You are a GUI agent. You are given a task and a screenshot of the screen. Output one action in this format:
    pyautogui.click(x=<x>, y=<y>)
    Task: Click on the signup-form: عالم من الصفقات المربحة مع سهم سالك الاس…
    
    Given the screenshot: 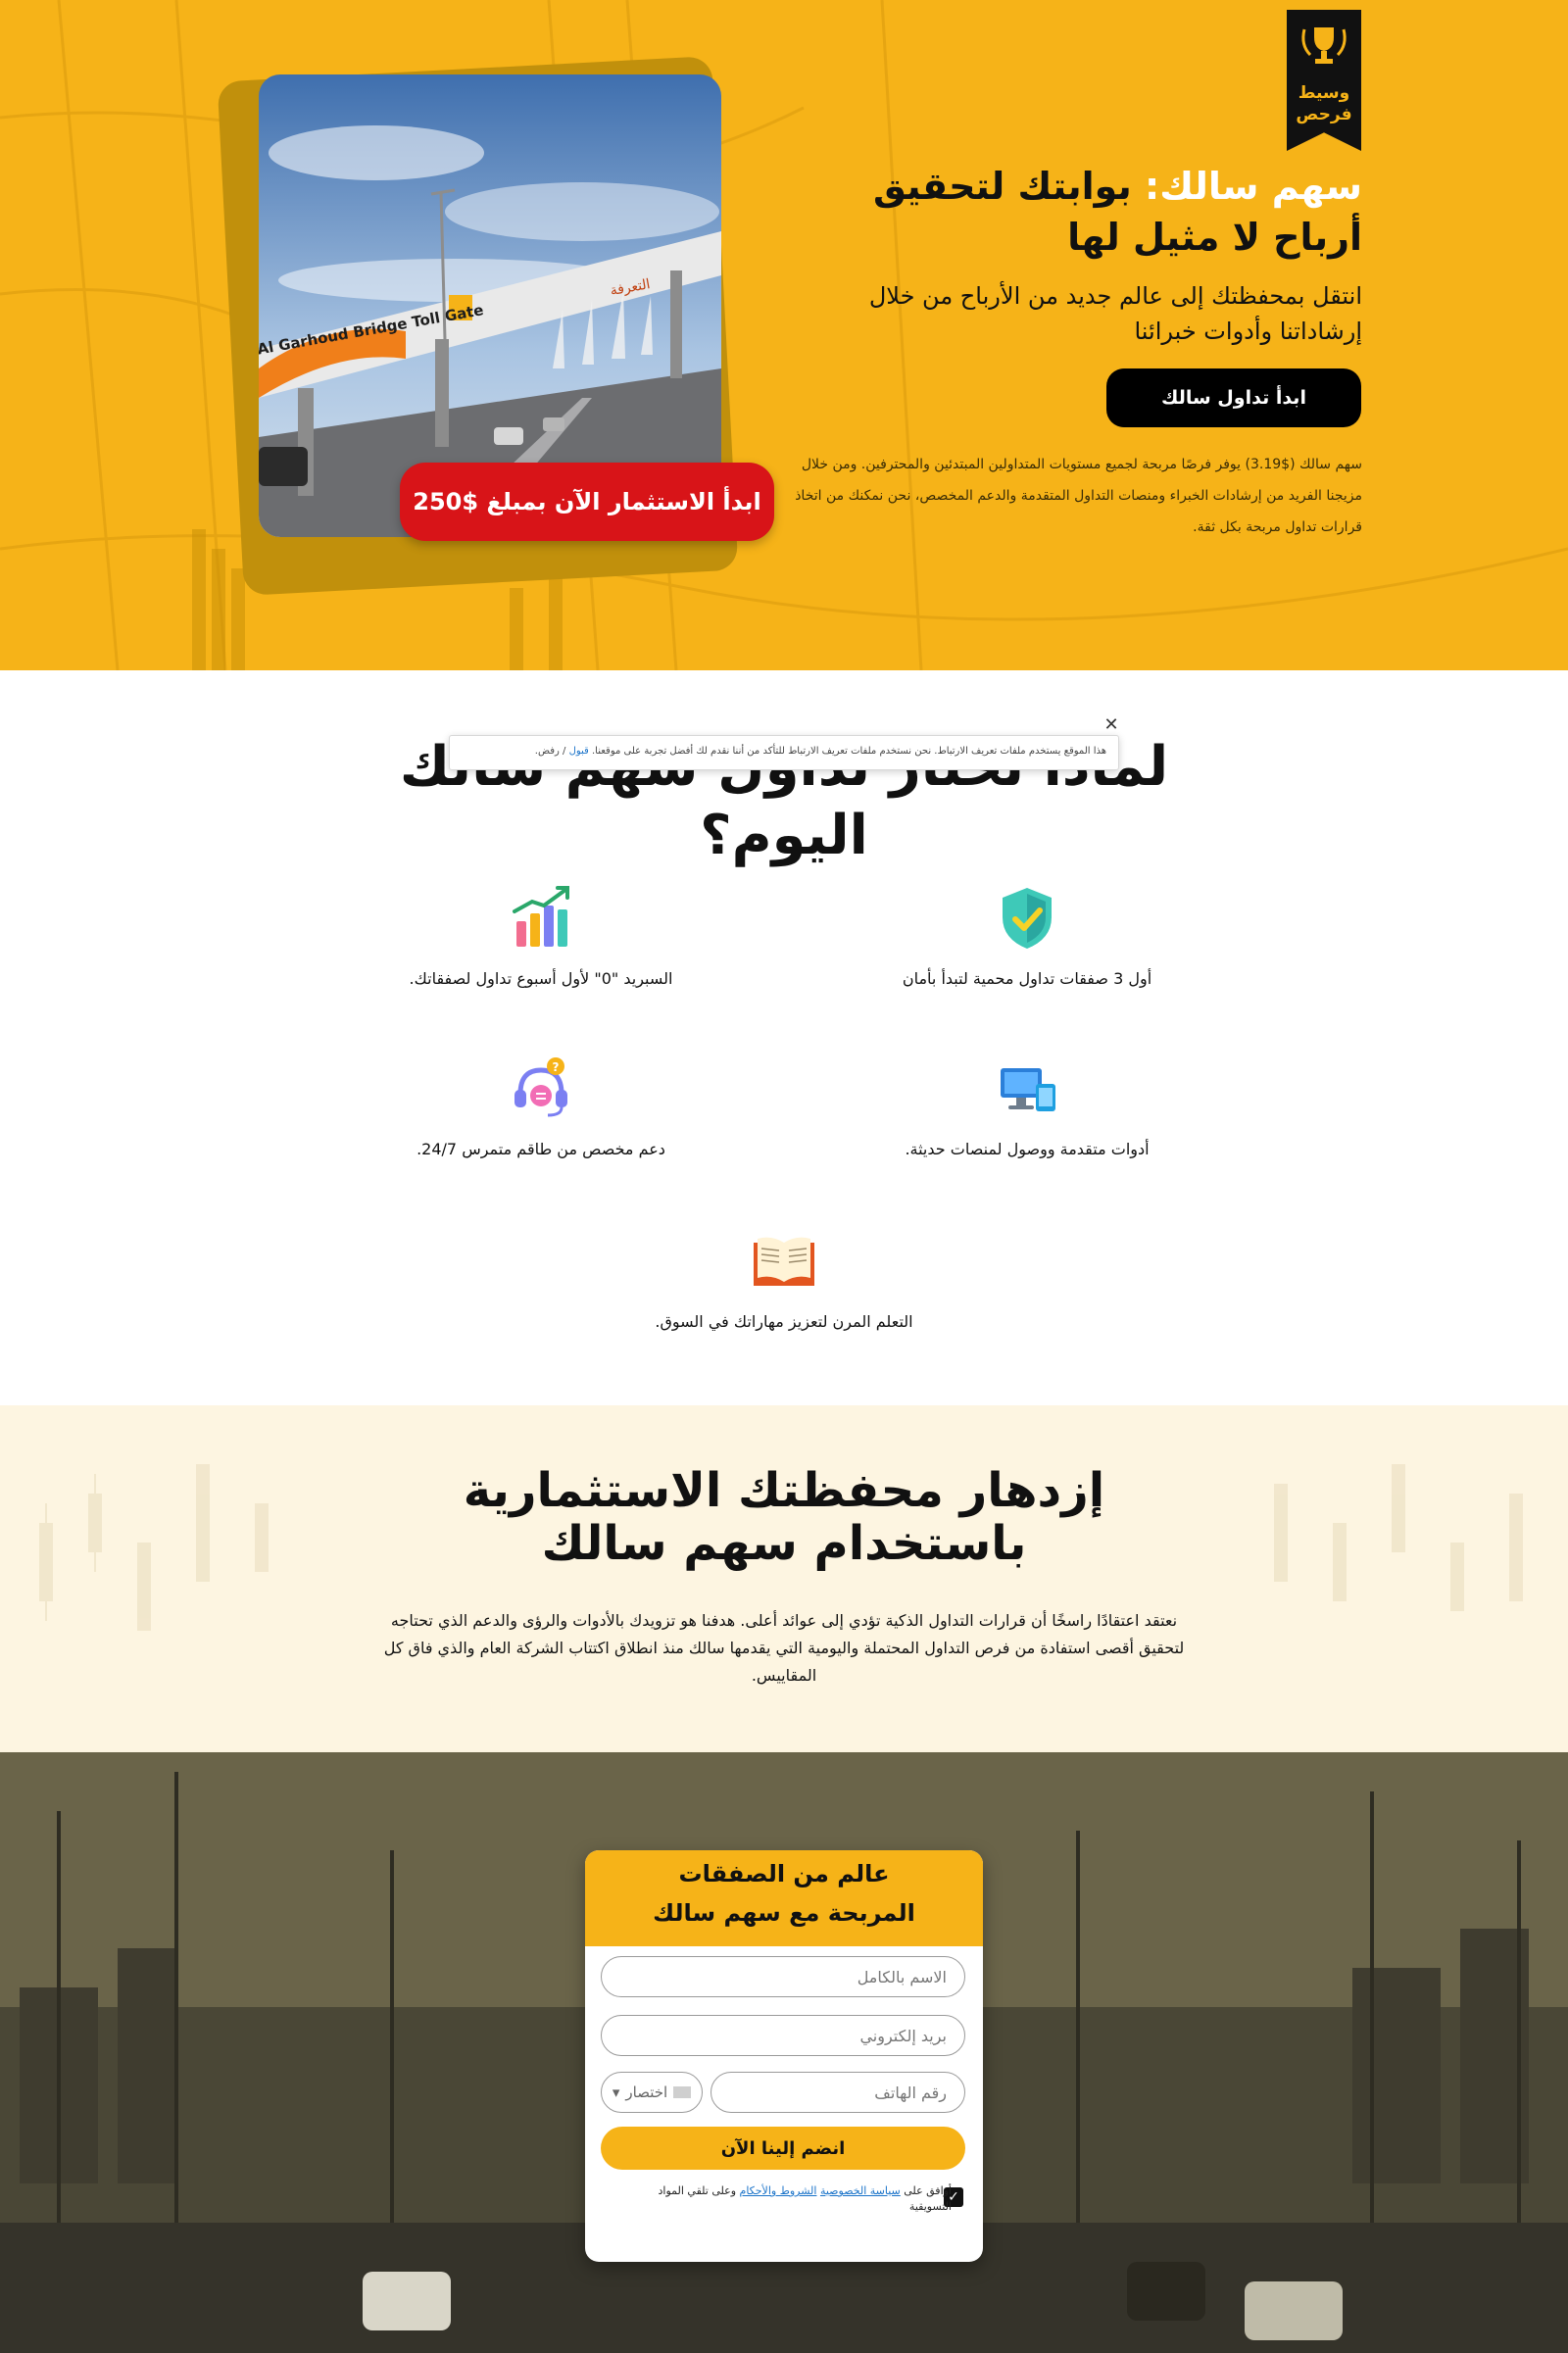 What is the action you would take?
    pyautogui.click(x=784, y=2056)
    